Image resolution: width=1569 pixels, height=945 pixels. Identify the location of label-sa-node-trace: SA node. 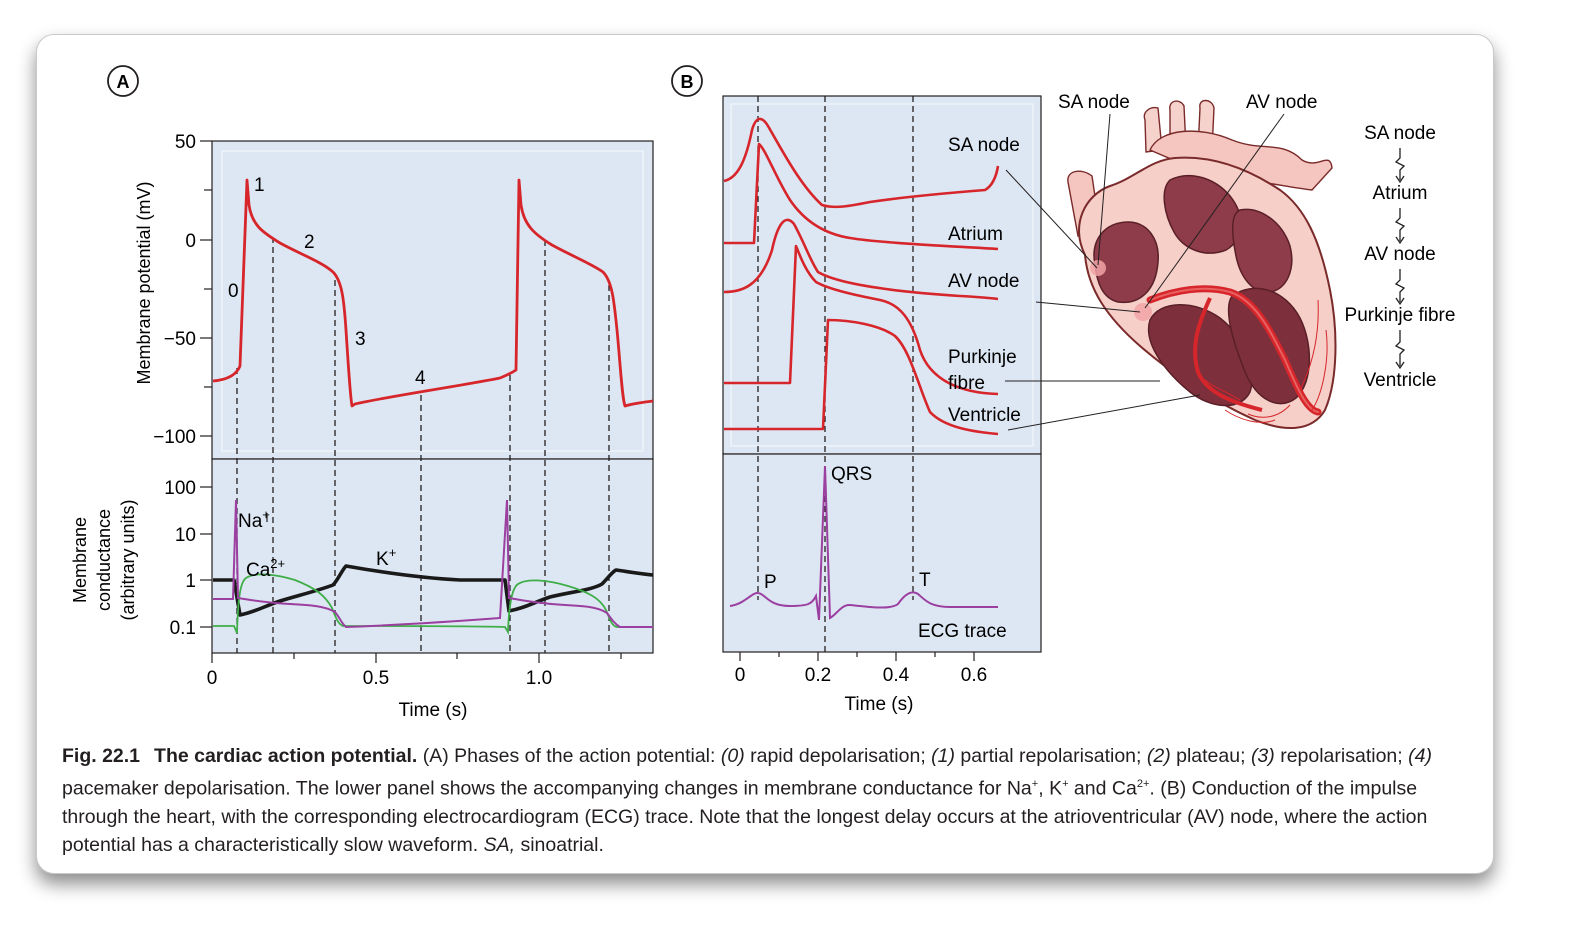
(984, 145).